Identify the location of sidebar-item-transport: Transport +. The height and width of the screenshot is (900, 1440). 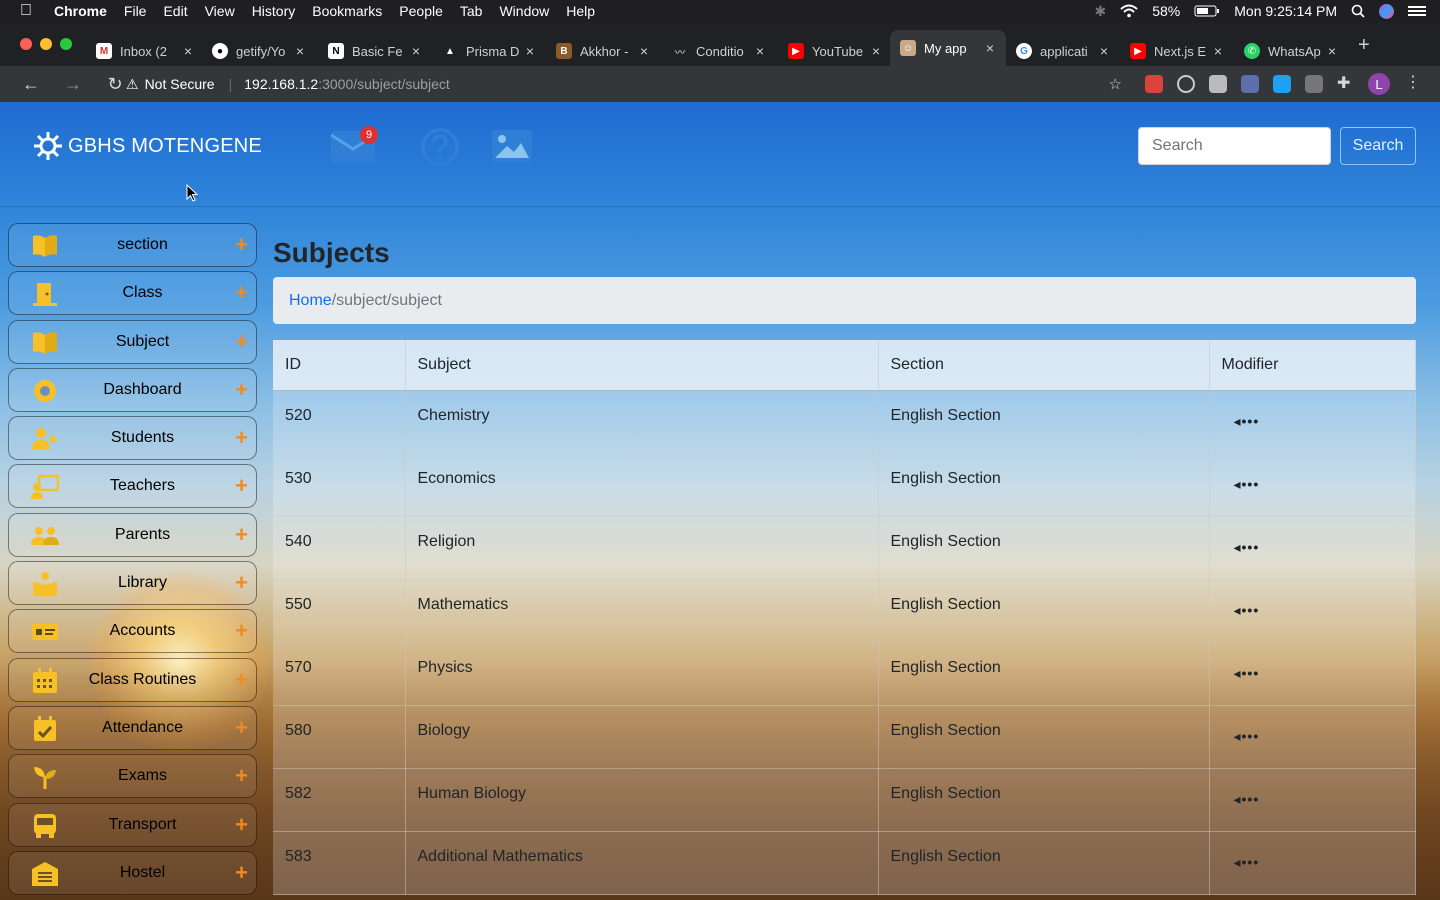
(132, 824).